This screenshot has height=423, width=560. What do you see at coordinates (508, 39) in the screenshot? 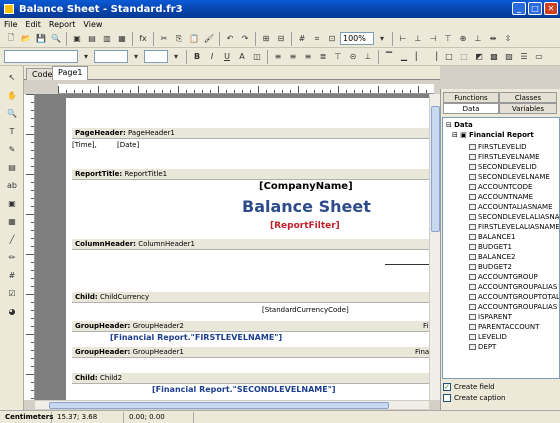
I see `space-v-icon: ⇳` at bounding box center [508, 39].